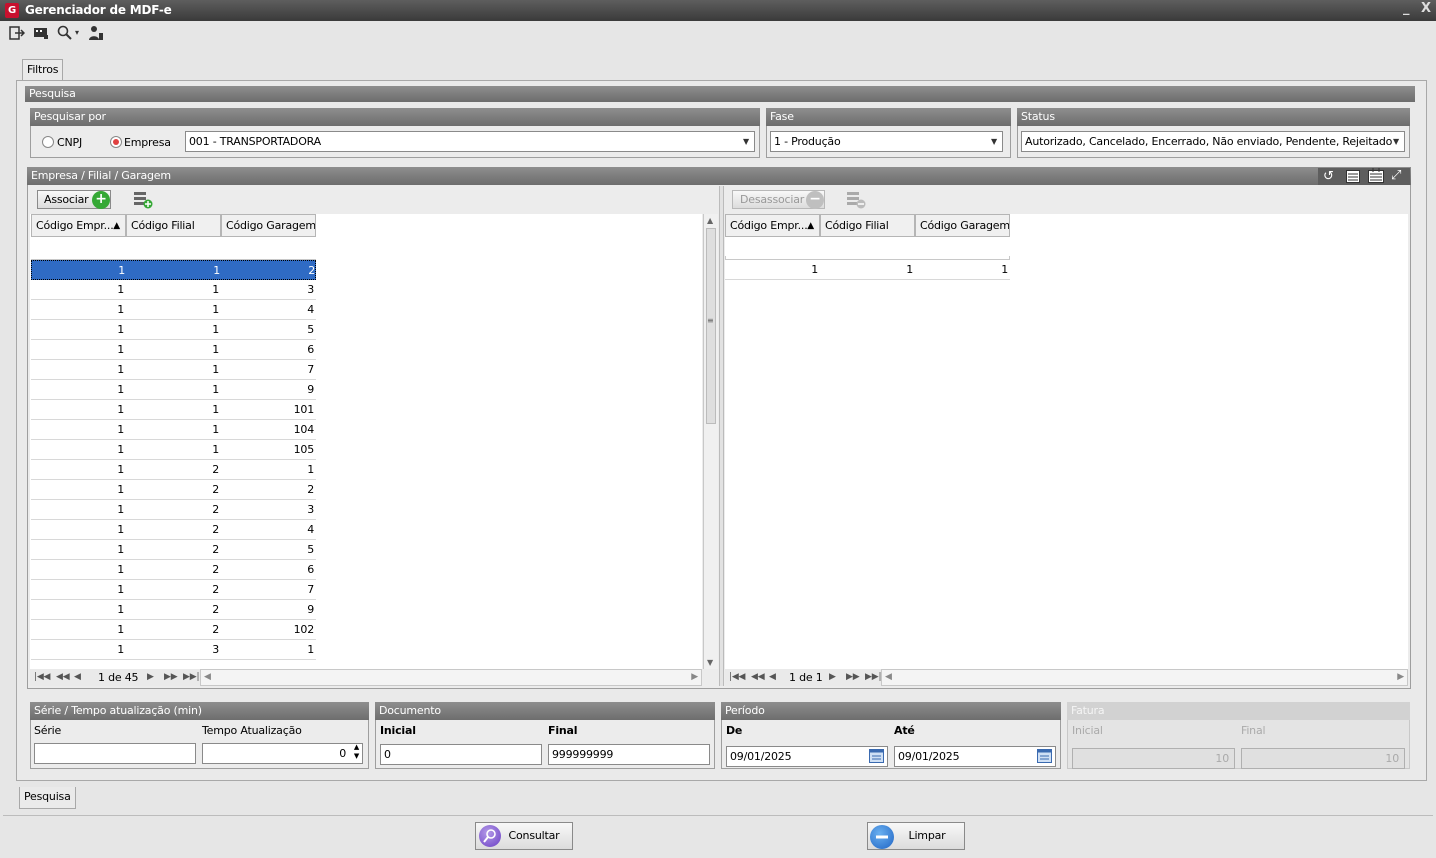 Image resolution: width=1436 pixels, height=858 pixels. I want to click on periodo-ate-input: 09/01/2025, so click(975, 756).